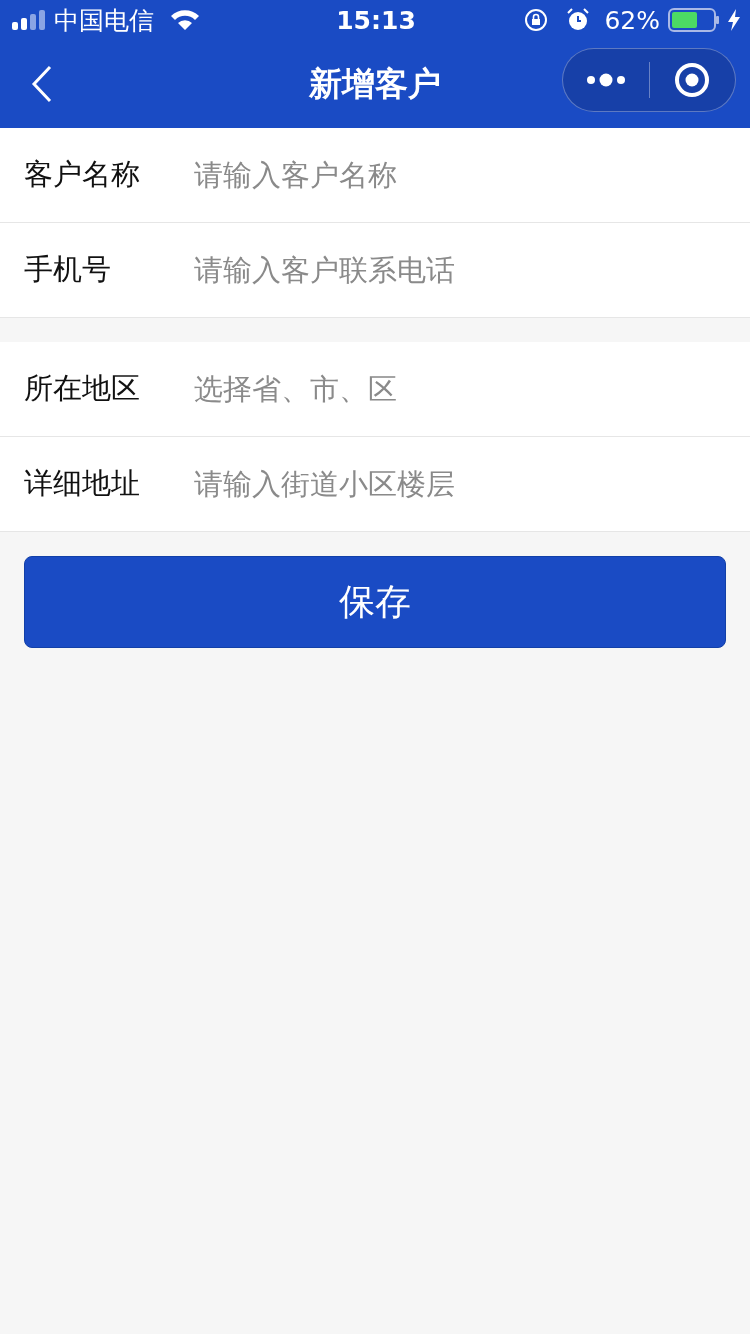 Image resolution: width=750 pixels, height=1334 pixels. Describe the element at coordinates (694, 20) in the screenshot. I see `battery-icon` at that location.